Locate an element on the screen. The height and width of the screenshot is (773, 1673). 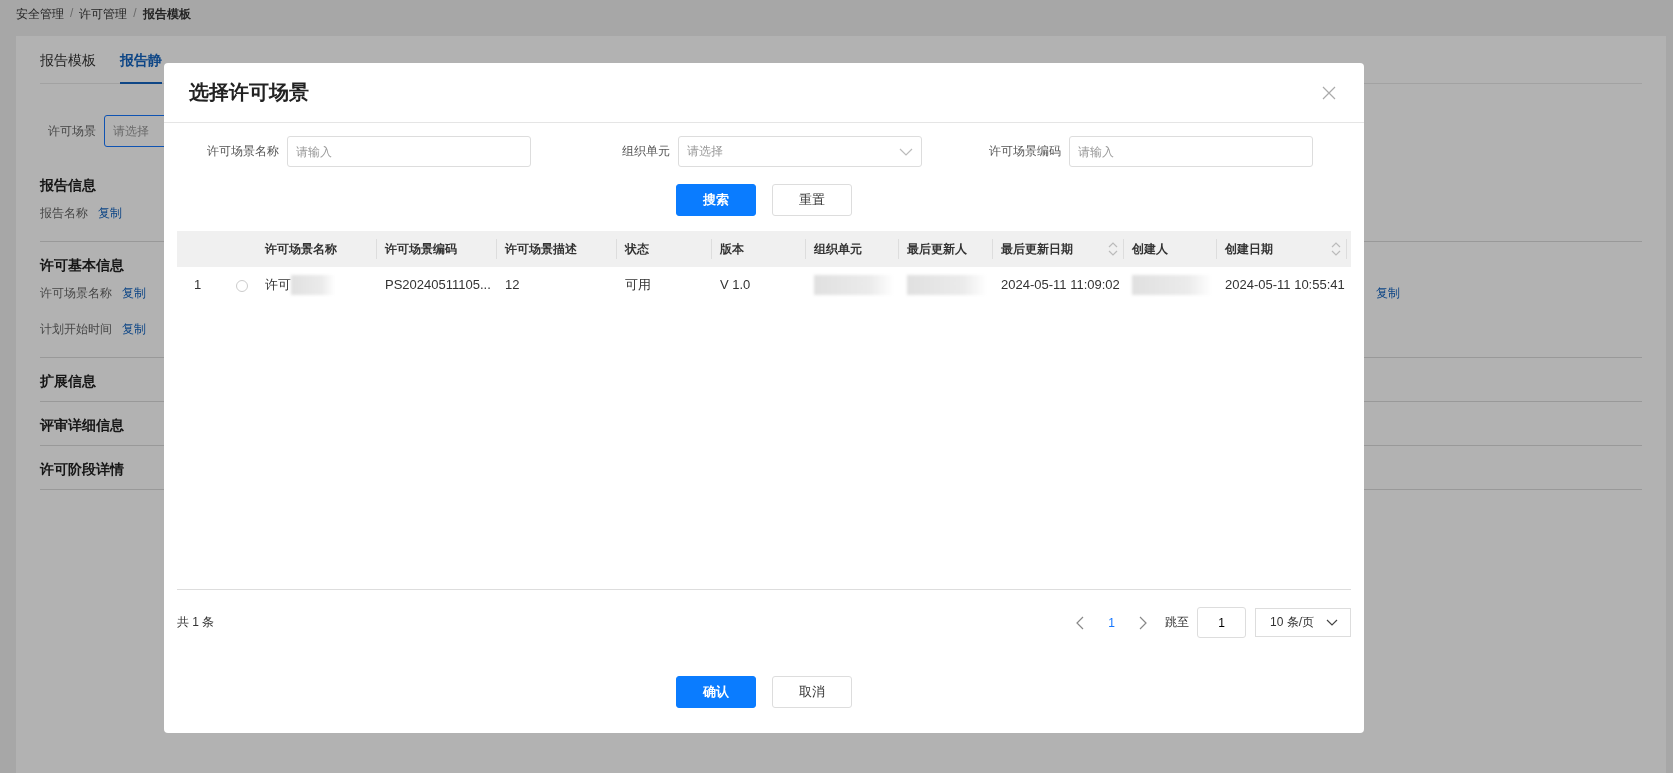
breadcrumb-item: 安全管理 is located at coordinates (40, 14).